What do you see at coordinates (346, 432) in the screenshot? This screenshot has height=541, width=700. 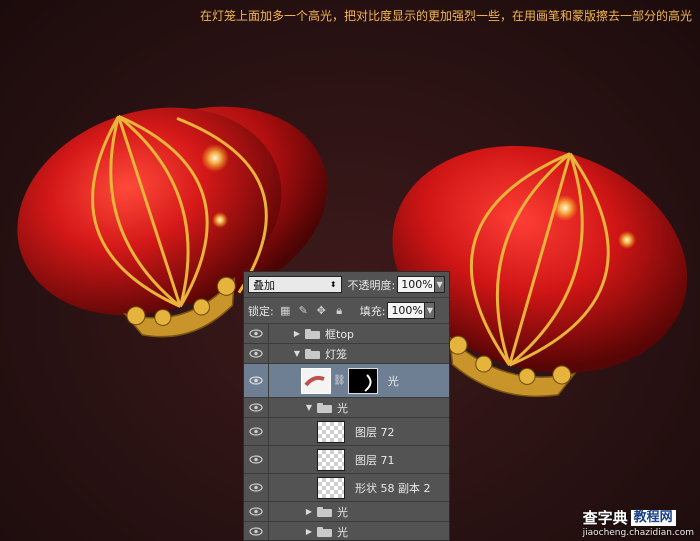 I see `layer-row: 图层 72` at bounding box center [346, 432].